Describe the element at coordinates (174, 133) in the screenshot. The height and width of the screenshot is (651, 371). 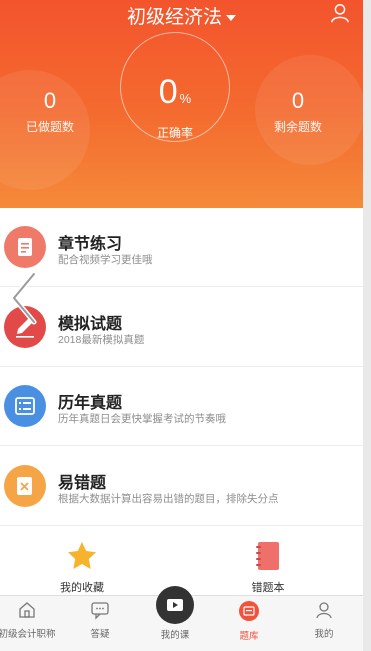
I see `accuracy-label: 正确率` at that location.